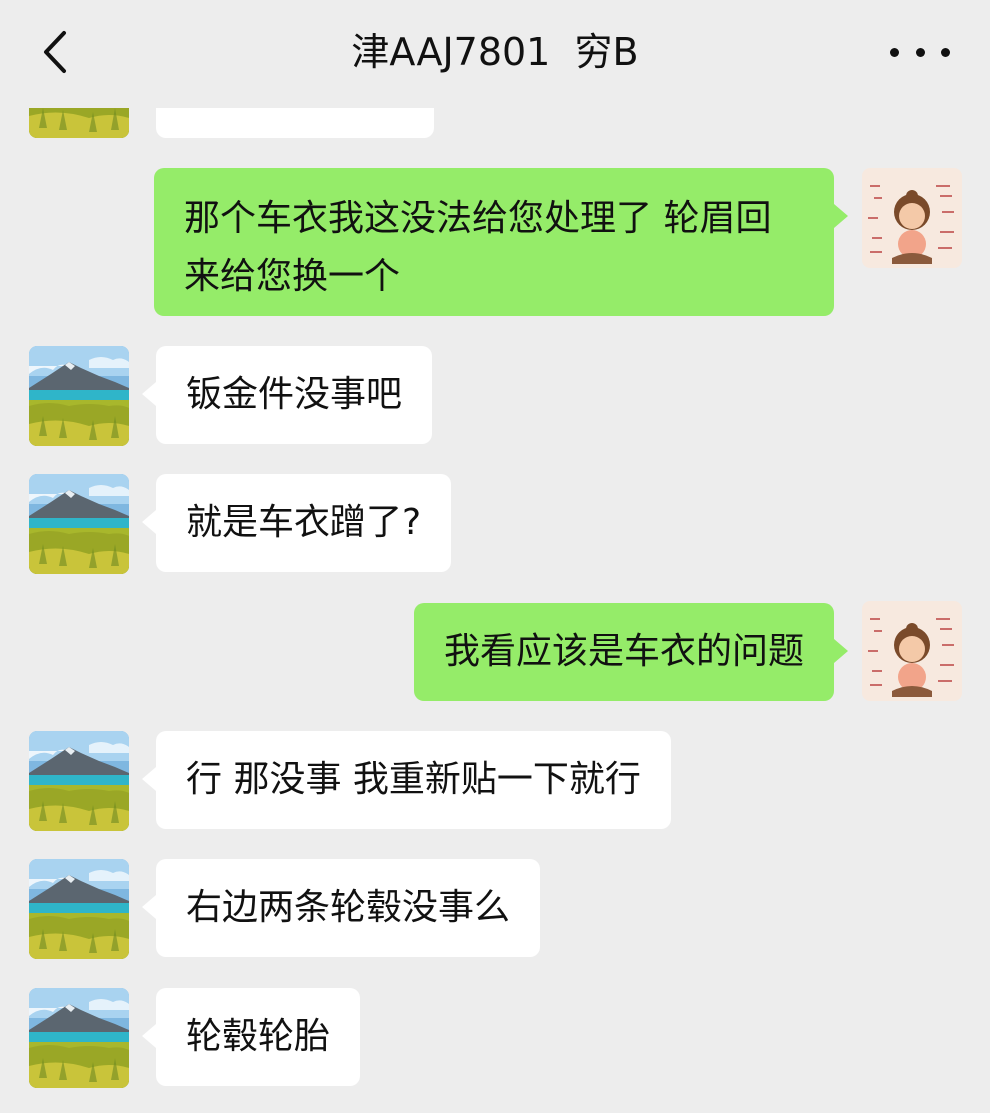  Describe the element at coordinates (413, 779) in the screenshot. I see `message-text: 行 那没事 我重新贴一下就行` at that location.